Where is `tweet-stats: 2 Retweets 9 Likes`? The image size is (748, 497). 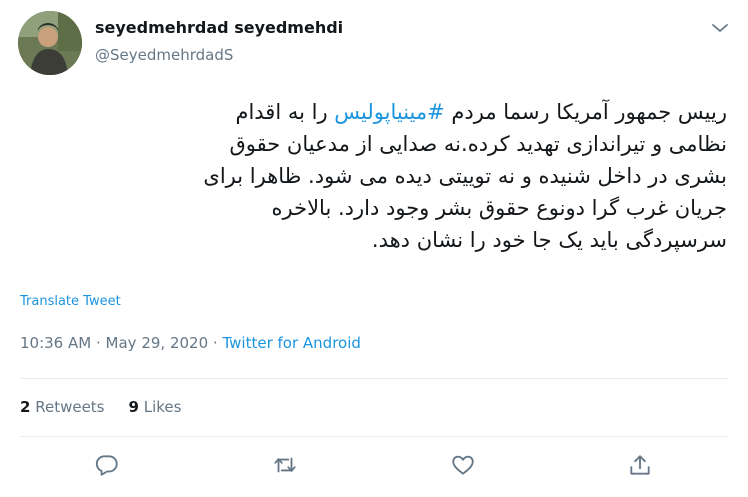 tweet-stats: 2 Retweets 9 Likes is located at coordinates (100, 407).